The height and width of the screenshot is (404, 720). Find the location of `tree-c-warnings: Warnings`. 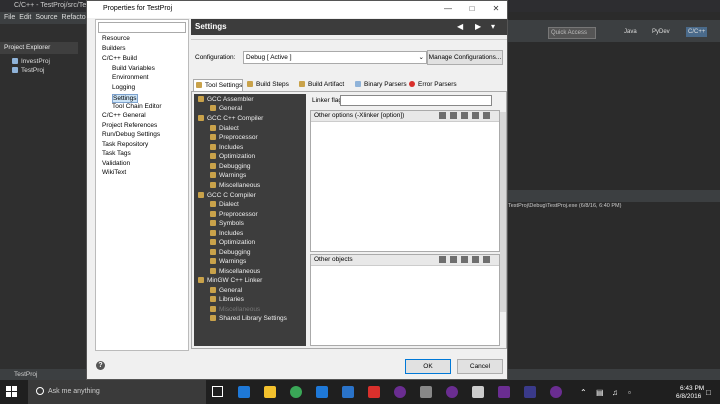

tree-c-warnings: Warnings is located at coordinates (228, 261).